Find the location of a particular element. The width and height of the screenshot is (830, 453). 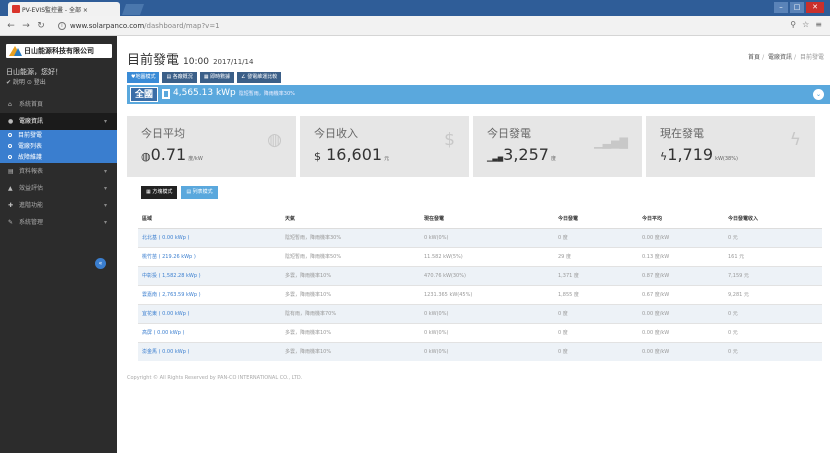

logo-text: 日山能源科技有限公司 is located at coordinates (59, 51).